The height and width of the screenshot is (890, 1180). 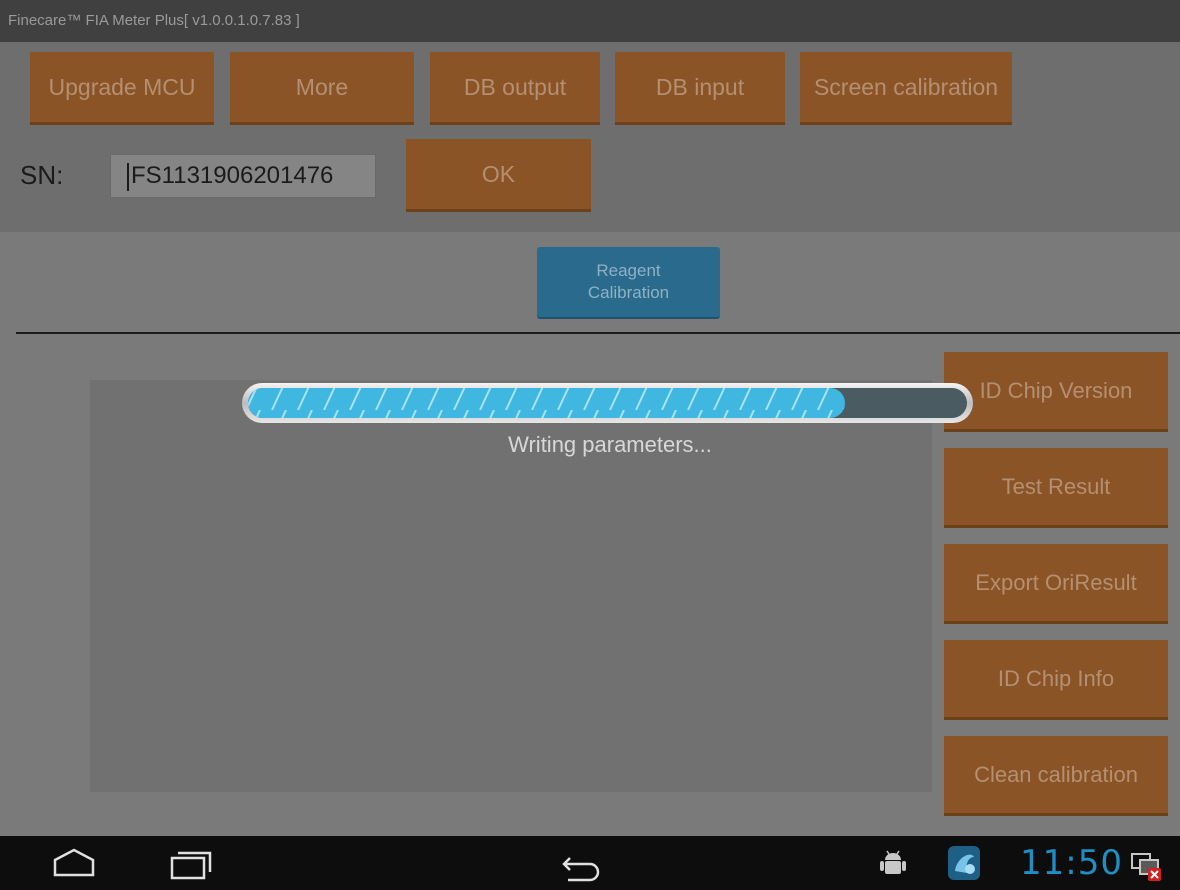 What do you see at coordinates (906, 88) in the screenshot?
I see `screen-calibration-button: Screen calibration` at bounding box center [906, 88].